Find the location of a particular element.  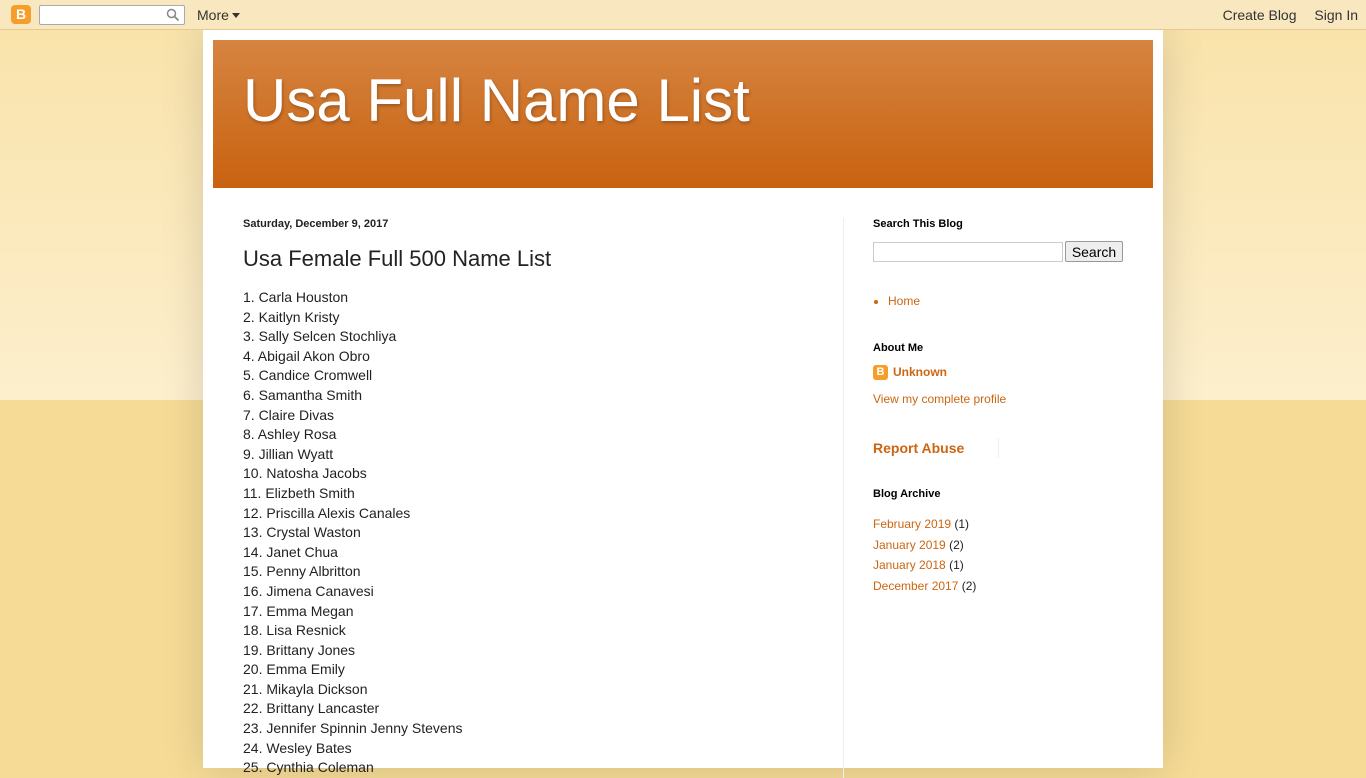

name-list-item: 9. Jillian Wyatt is located at coordinates (288, 453).